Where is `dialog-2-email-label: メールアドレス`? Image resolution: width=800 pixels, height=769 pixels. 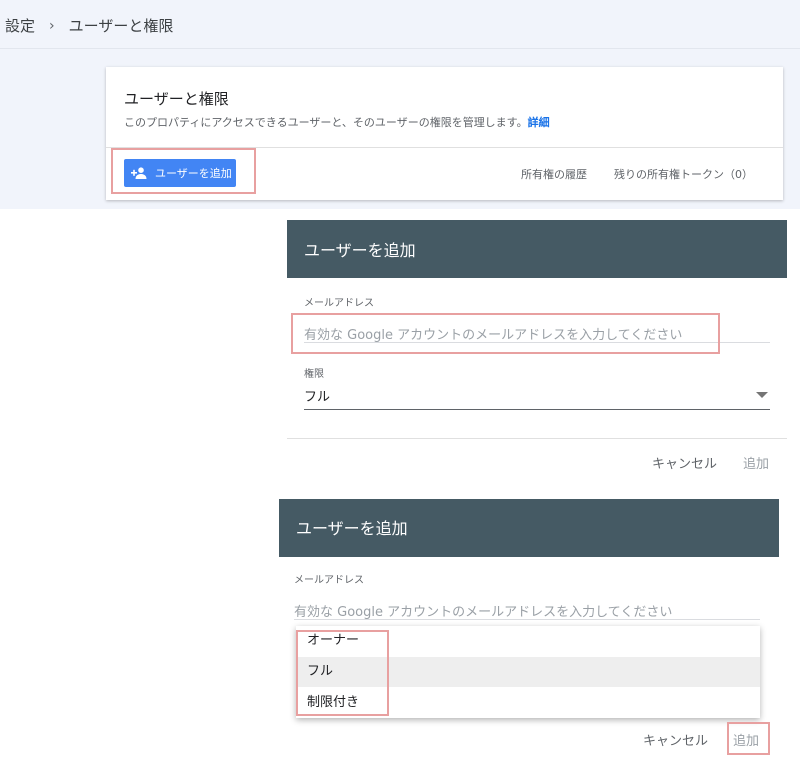
dialog-2-email-label: メールアドレス is located at coordinates (329, 580).